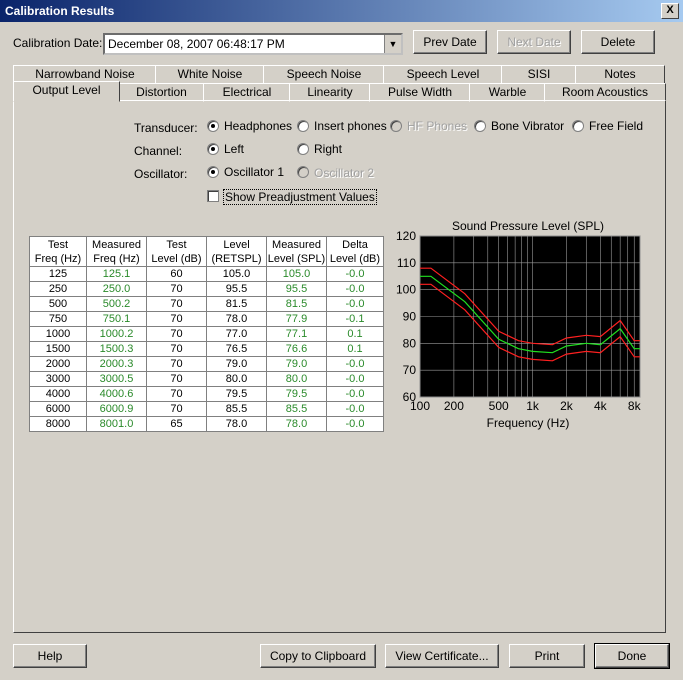  I want to click on oscillator-1-label: Oscillator 1, so click(254, 172).